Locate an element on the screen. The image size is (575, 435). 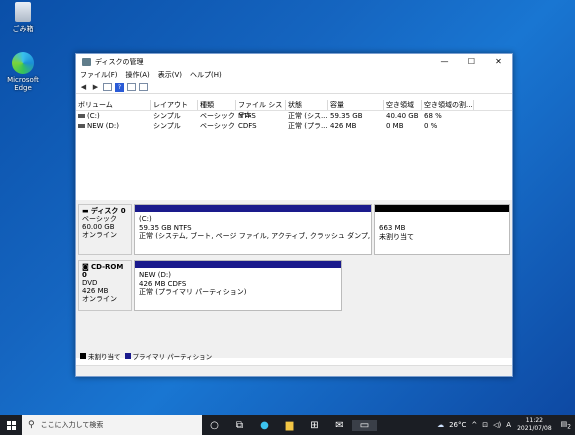
legend-unallocated-swatch is located at coordinates (83, 356).